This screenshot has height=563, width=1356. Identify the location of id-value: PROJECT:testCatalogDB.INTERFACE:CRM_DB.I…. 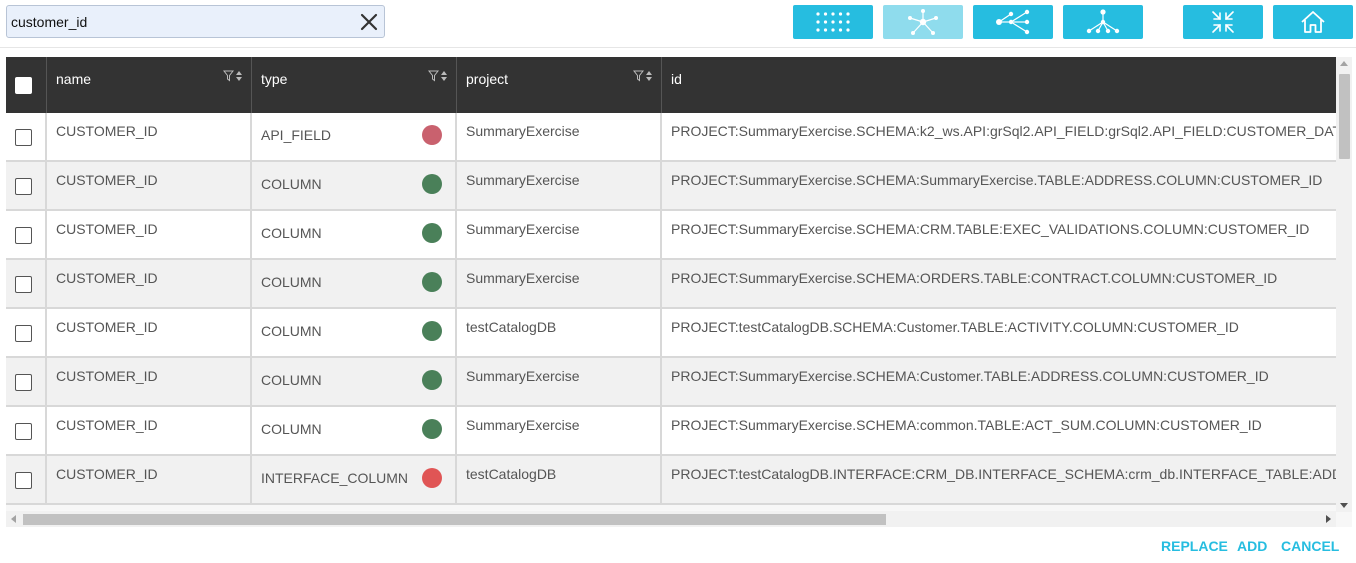
(1003, 474).